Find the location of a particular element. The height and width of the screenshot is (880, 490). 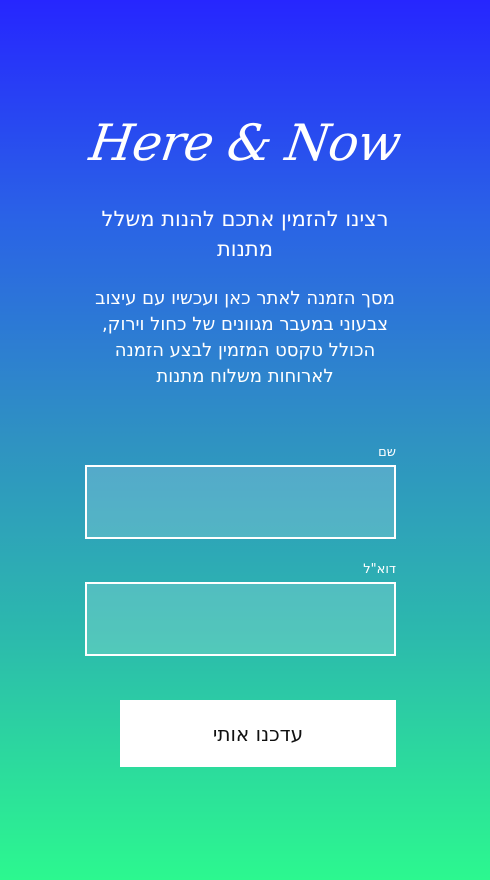

email-input is located at coordinates (240, 619).